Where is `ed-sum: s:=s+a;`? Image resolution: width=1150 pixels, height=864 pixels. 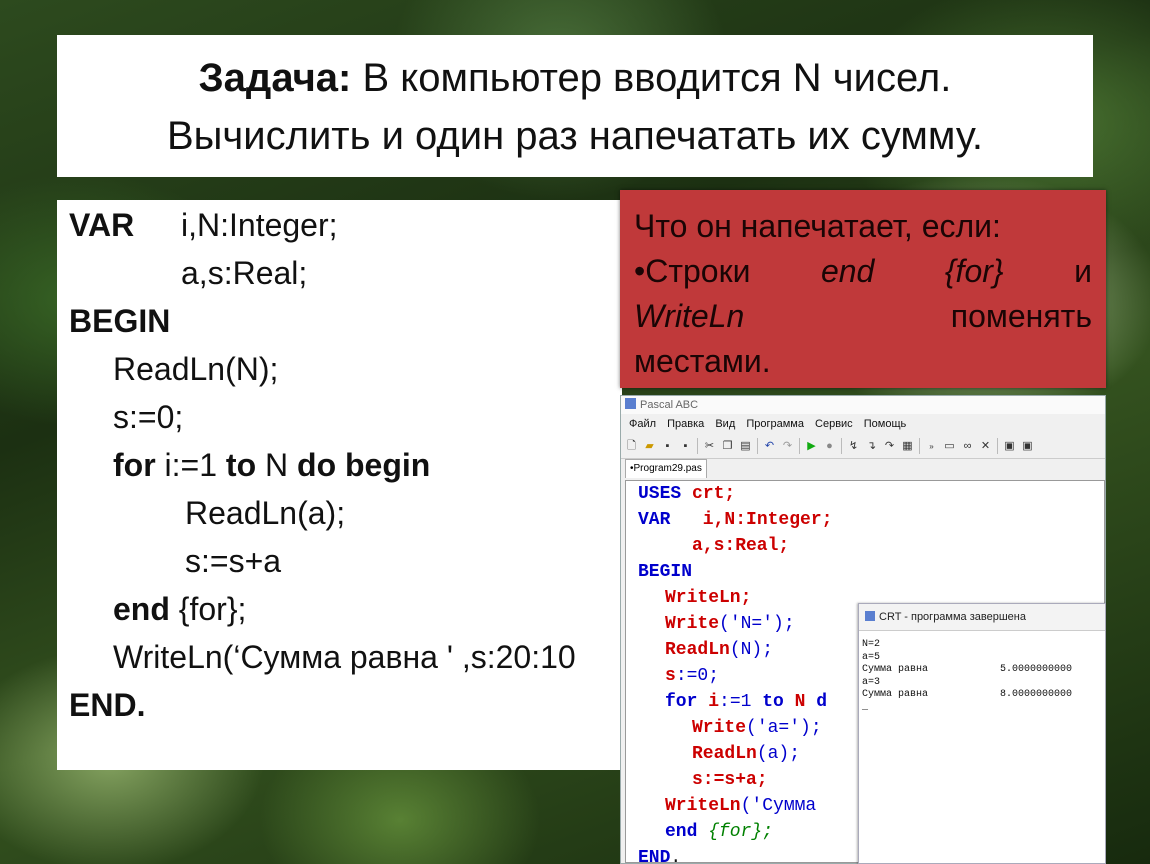 ed-sum: s:=s+a; is located at coordinates (730, 780).